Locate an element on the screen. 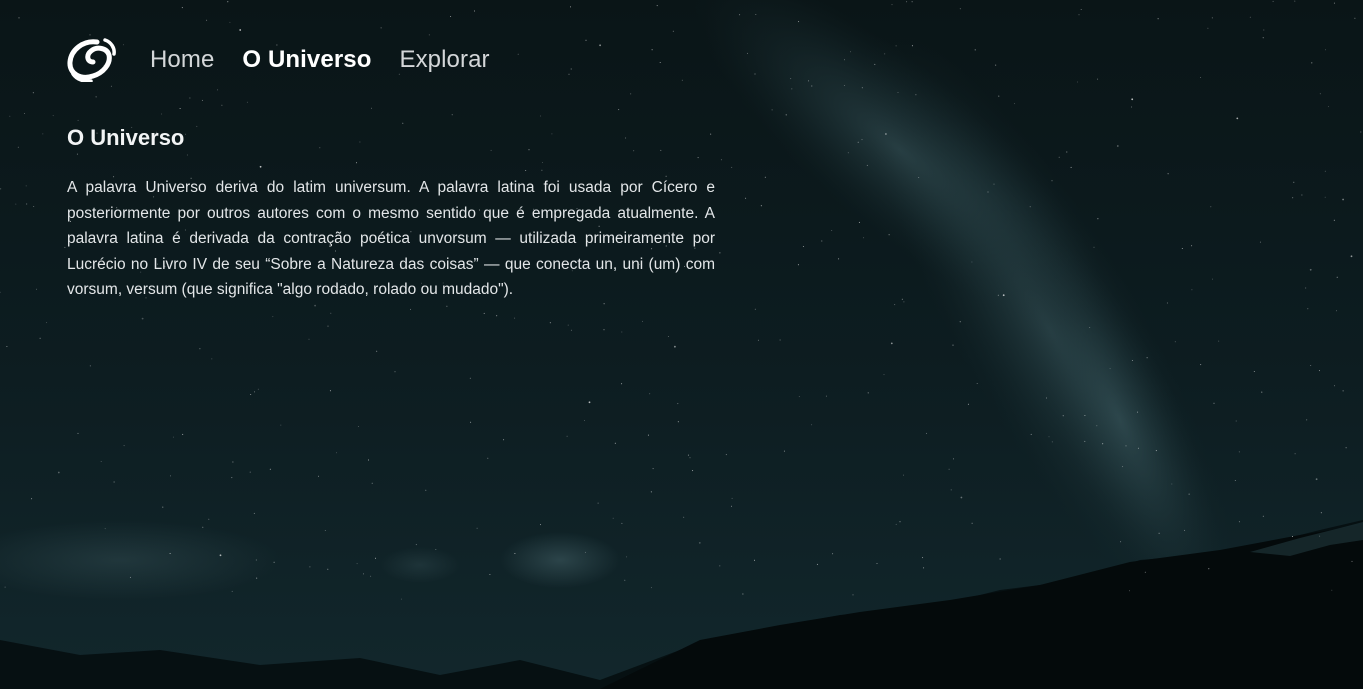  logo-svg is located at coordinates (91, 60).